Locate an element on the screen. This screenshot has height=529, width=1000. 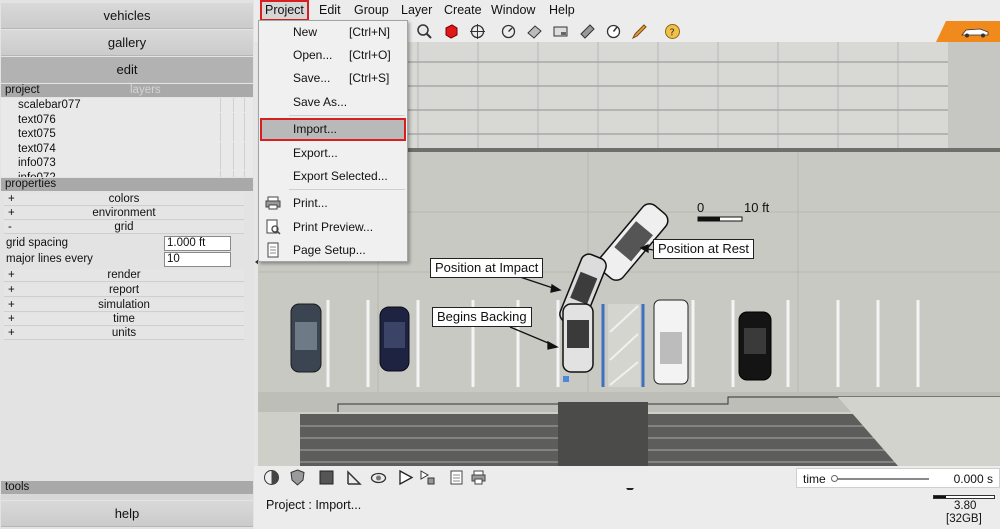
major-lines-label: major lines every is located at coordinates (49, 259).